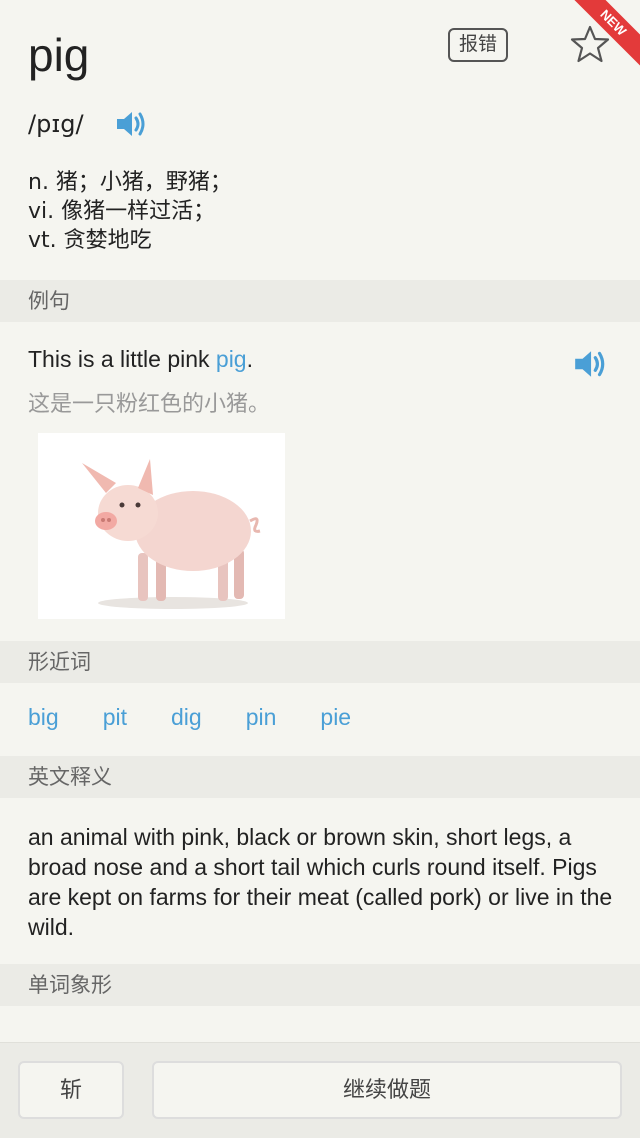 This screenshot has height=1138, width=640. Describe the element at coordinates (115, 717) in the screenshot. I see `similar-word-link: pit` at that location.